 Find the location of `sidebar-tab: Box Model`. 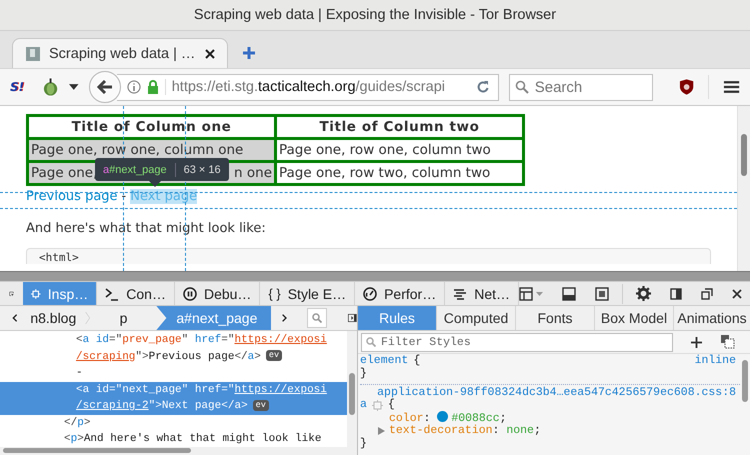

sidebar-tab: Box Model is located at coordinates (634, 318).